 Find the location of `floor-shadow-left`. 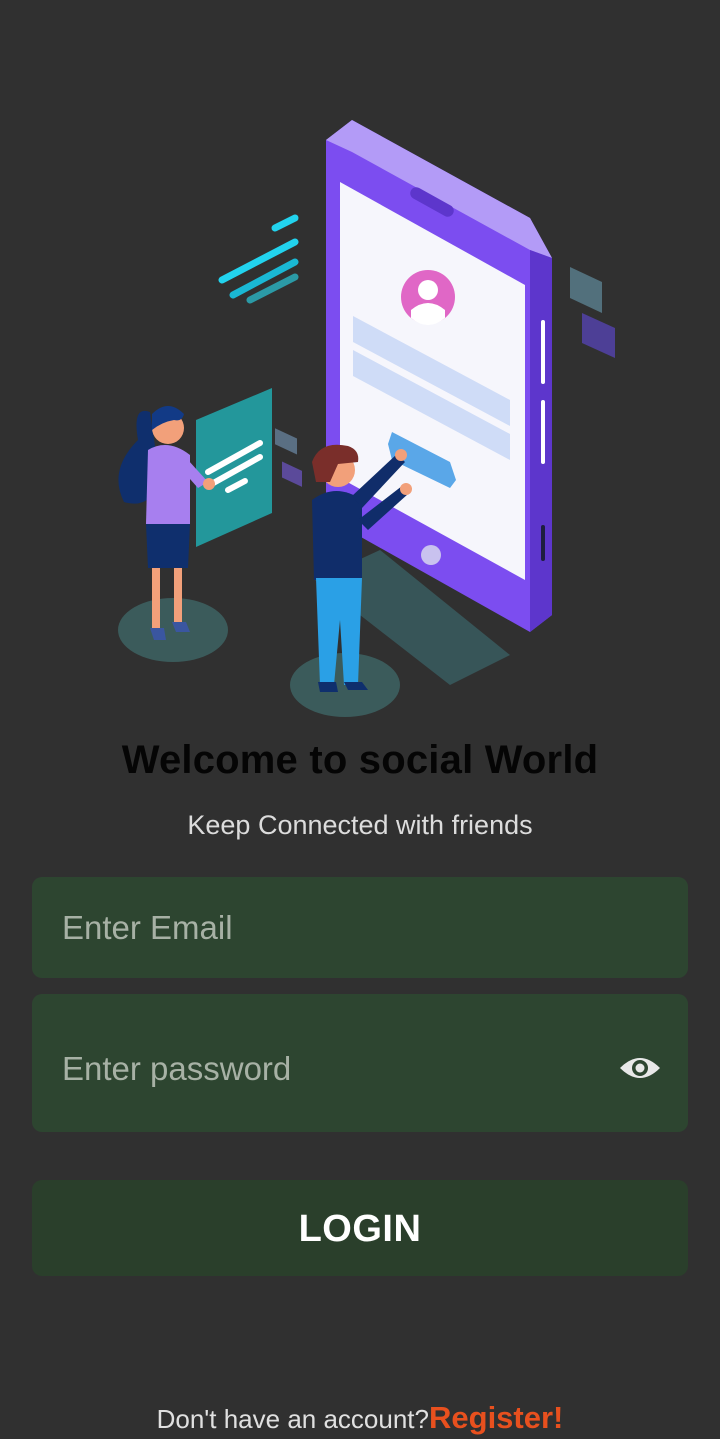

floor-shadow-left is located at coordinates (173, 630).